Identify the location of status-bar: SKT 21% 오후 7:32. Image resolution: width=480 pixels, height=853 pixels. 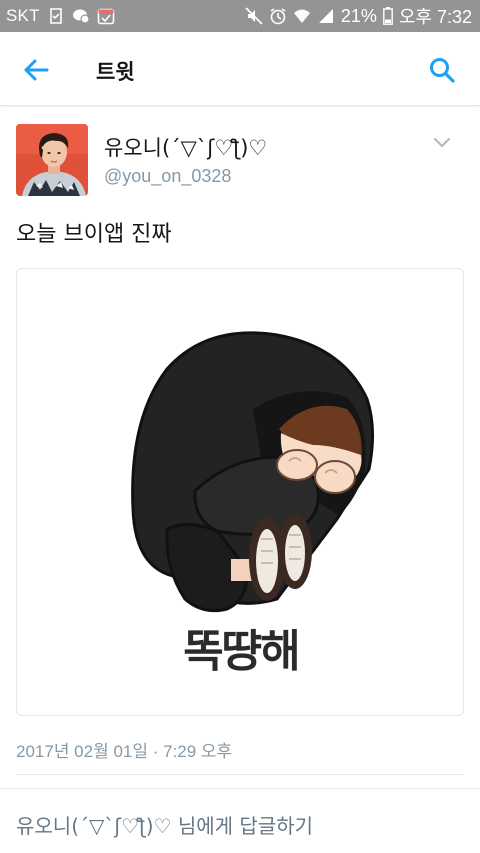
(240, 16).